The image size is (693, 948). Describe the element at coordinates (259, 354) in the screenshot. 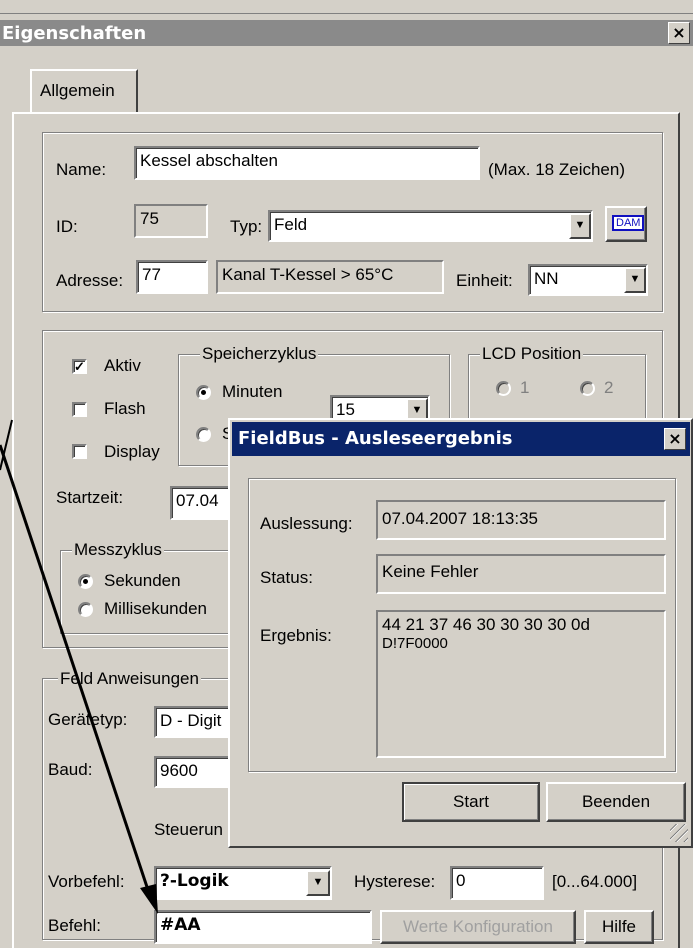

I see `storage-legend: Speicherzyklus` at that location.